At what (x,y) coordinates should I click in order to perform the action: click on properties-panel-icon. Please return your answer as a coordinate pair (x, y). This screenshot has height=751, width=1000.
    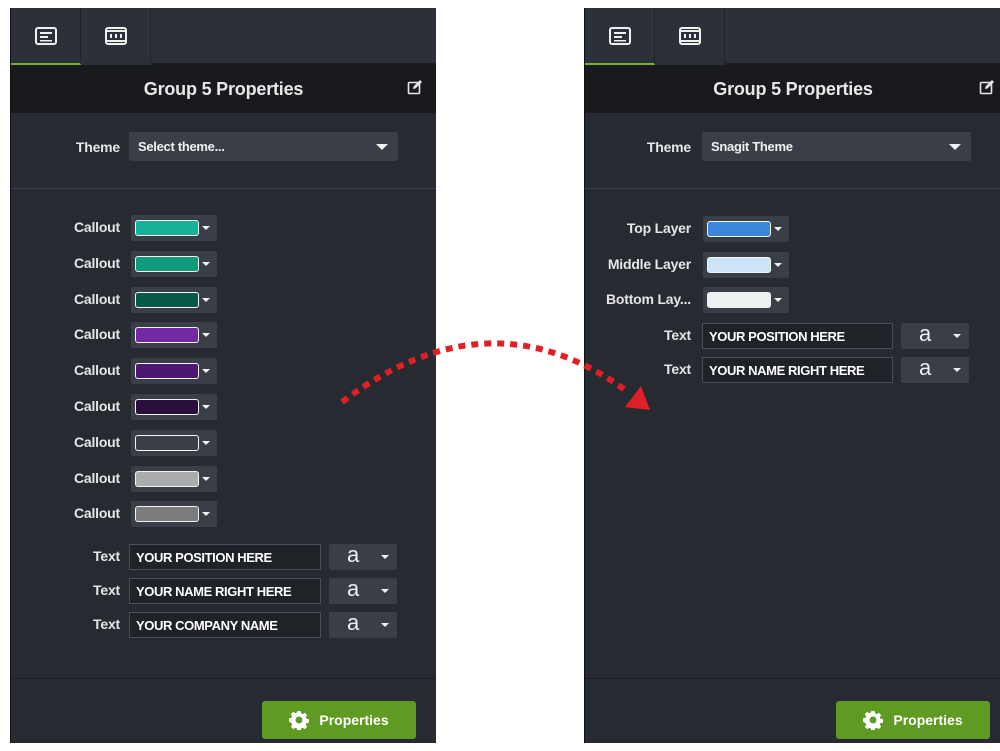
    Looking at the image, I should click on (619, 35).